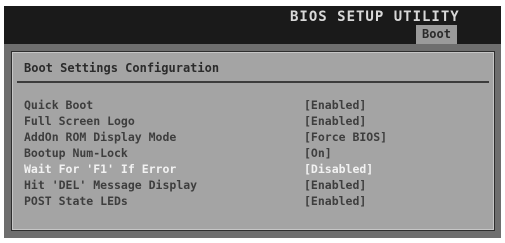 Image resolution: width=505 pixels, height=243 pixels. Describe the element at coordinates (254, 153) in the screenshot. I see `setting-bootup-num-lock: Bootup Num-Lock [On]` at that location.